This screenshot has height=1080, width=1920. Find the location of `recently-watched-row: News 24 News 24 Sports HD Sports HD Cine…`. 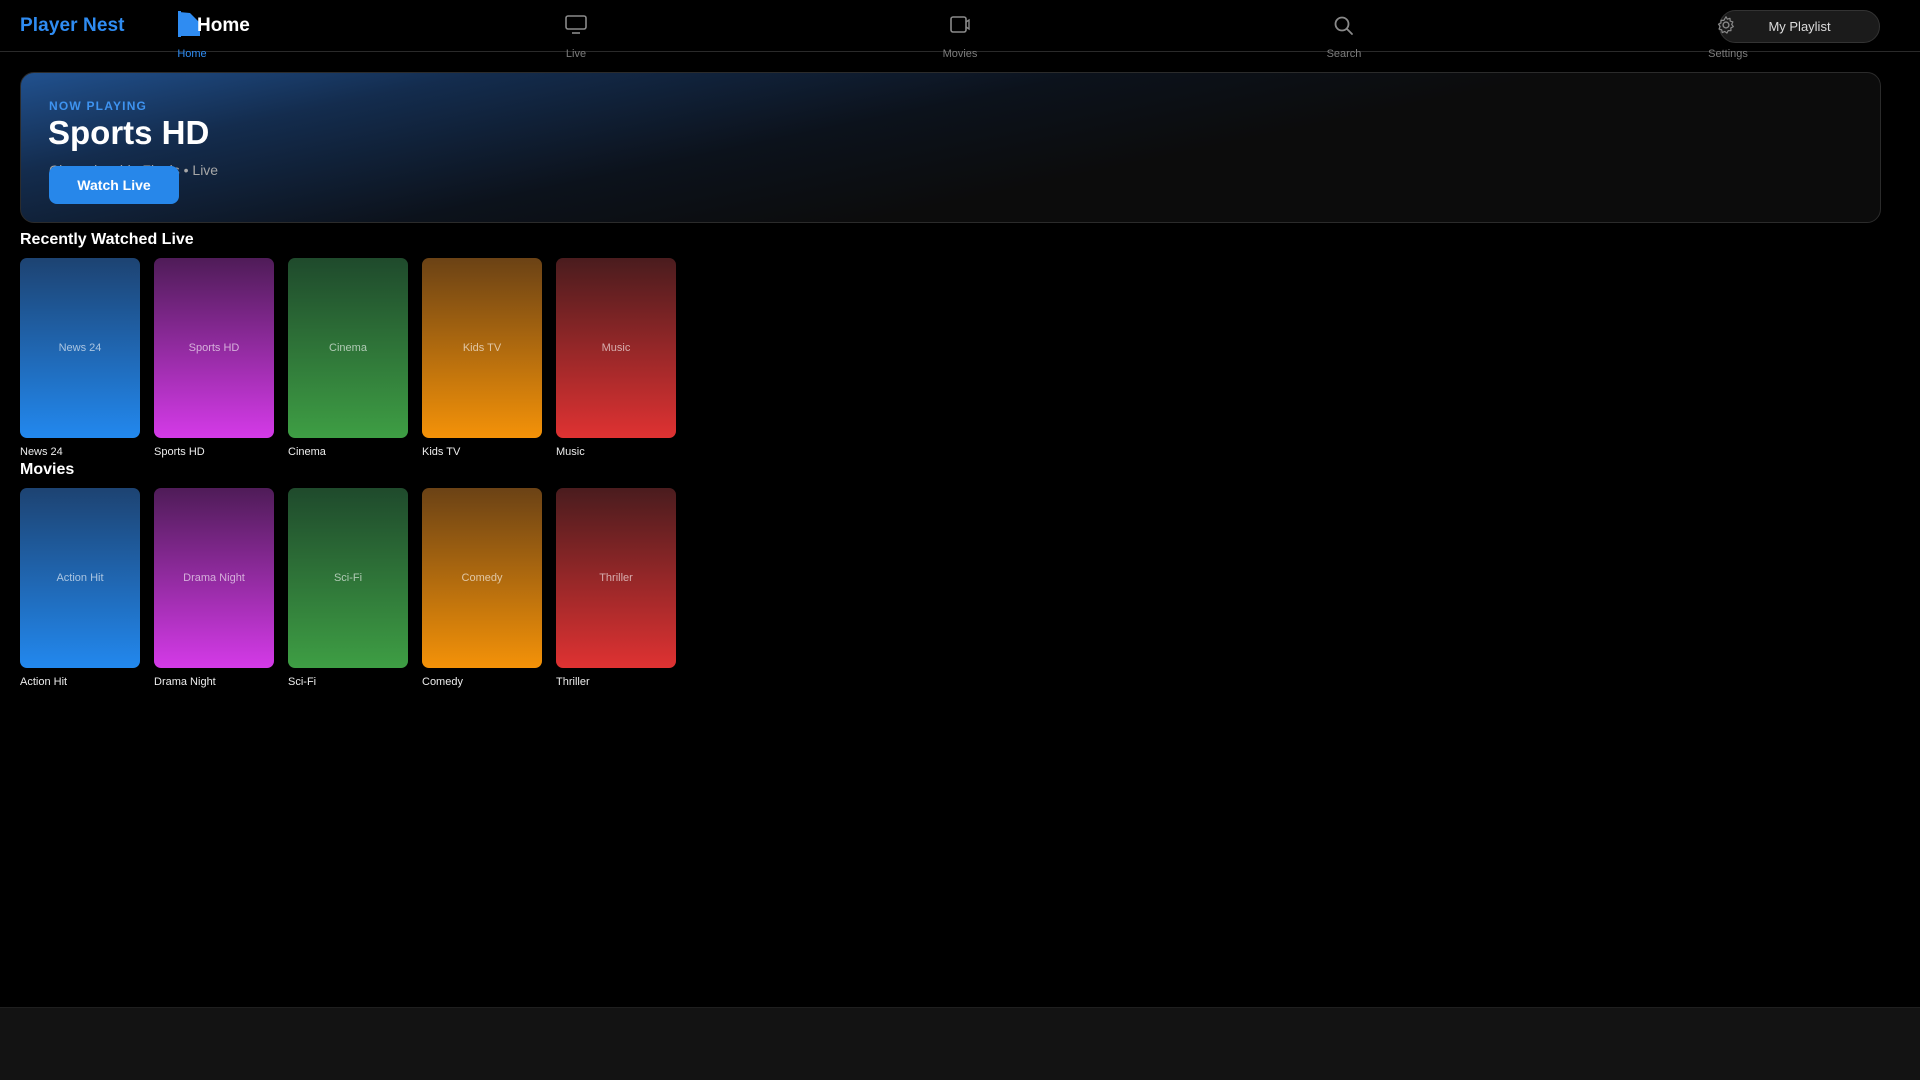

recently-watched-row: News 24 News 24 Sports HD Sports HD Cine… is located at coordinates (470, 358).